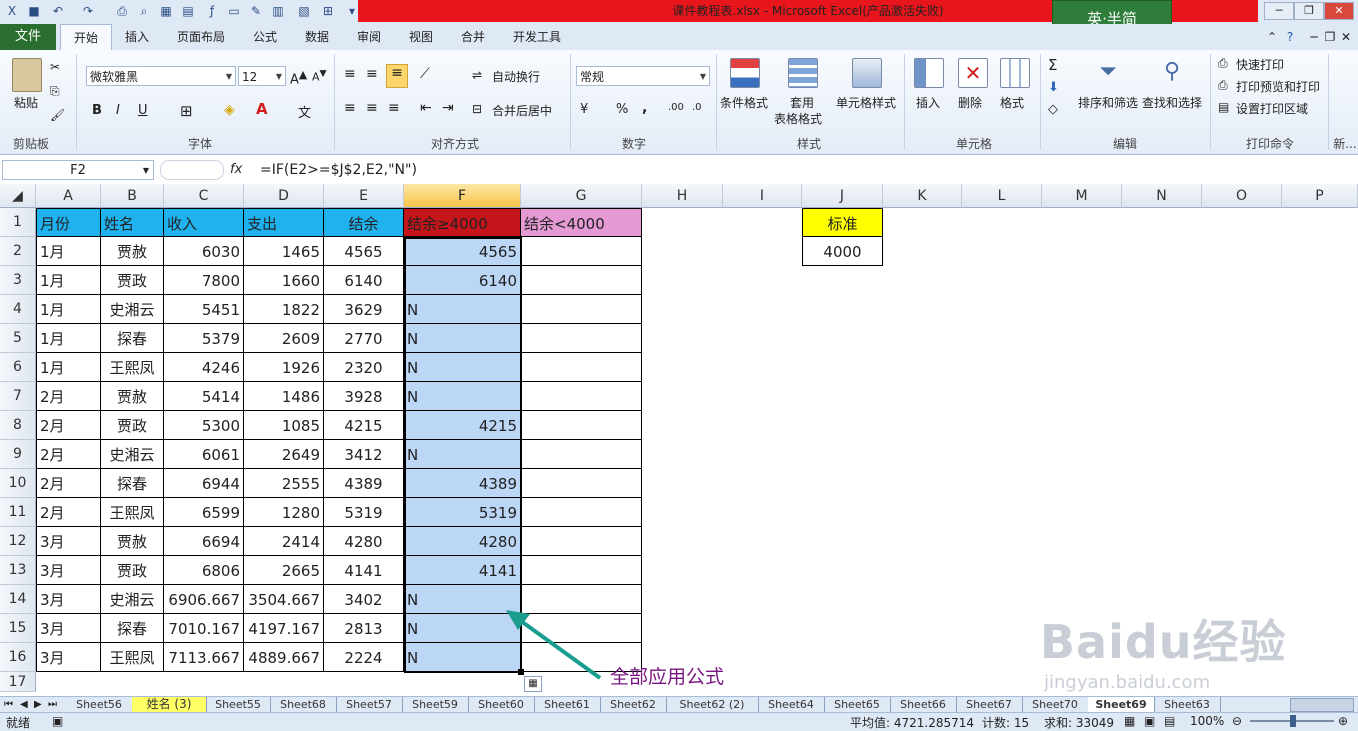 The image size is (1358, 731). Describe the element at coordinates (27, 75) in the screenshot. I see `paste-icon` at that location.